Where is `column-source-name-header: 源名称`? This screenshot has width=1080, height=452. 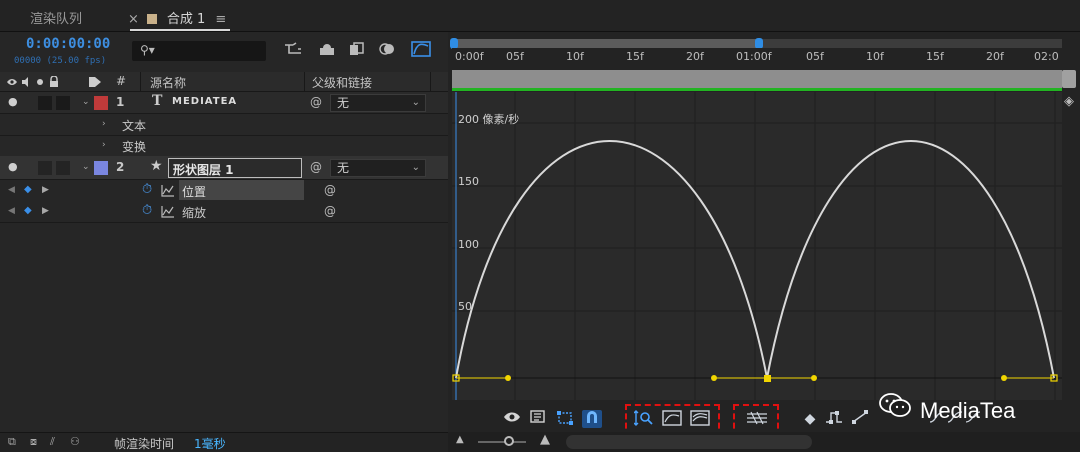 column-source-name-header: 源名称 is located at coordinates (168, 82).